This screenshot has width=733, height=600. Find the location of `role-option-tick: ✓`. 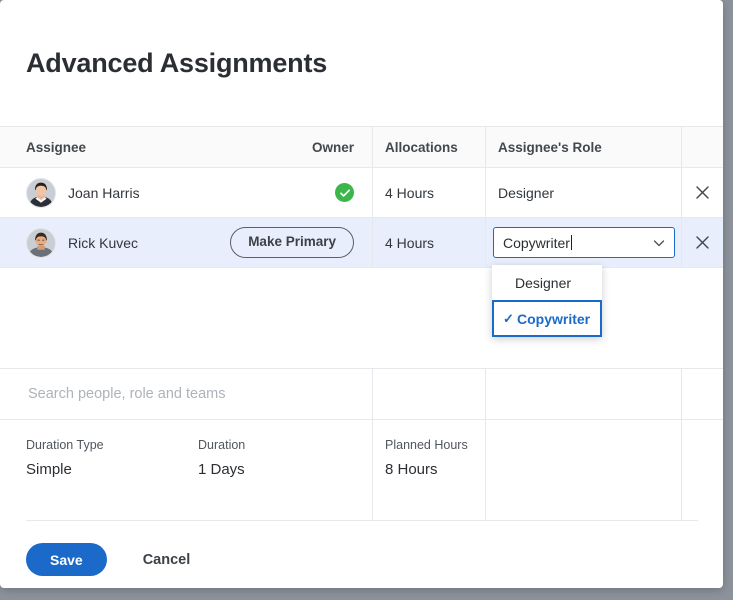

role-option-tick: ✓ is located at coordinates (508, 318).